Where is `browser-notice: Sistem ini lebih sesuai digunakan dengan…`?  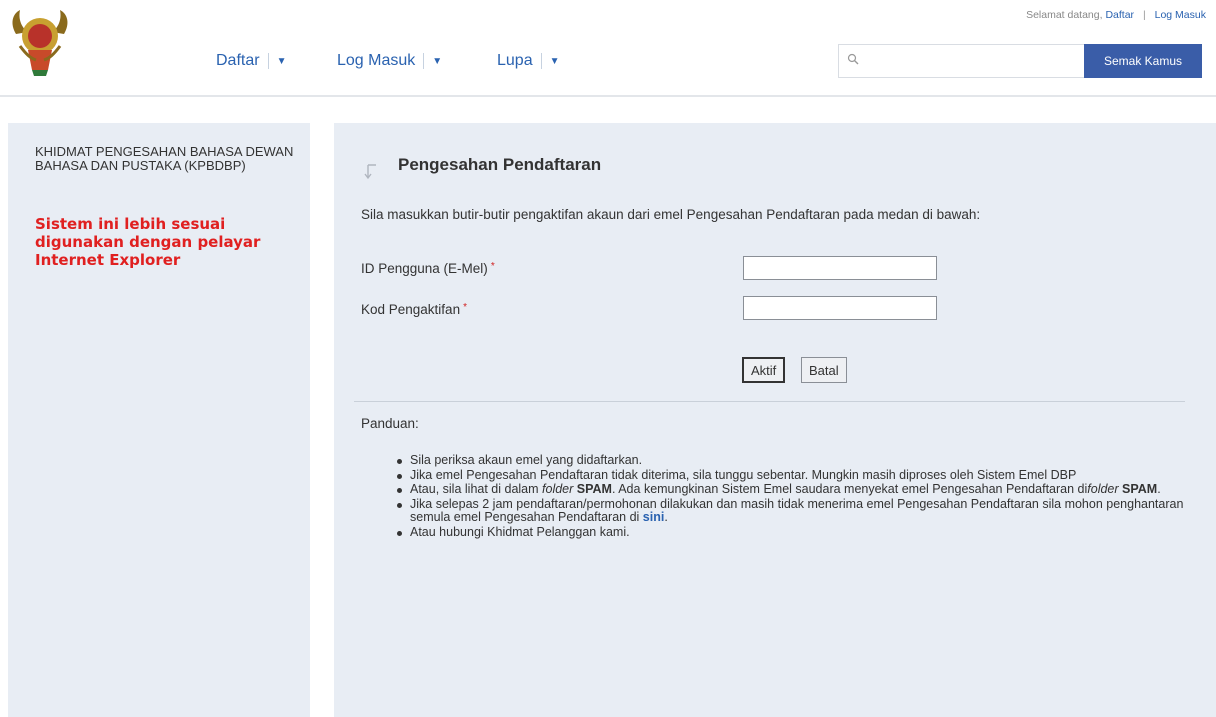
browser-notice: Sistem ini lebih sesuai digunakan dengan… is located at coordinates (148, 242).